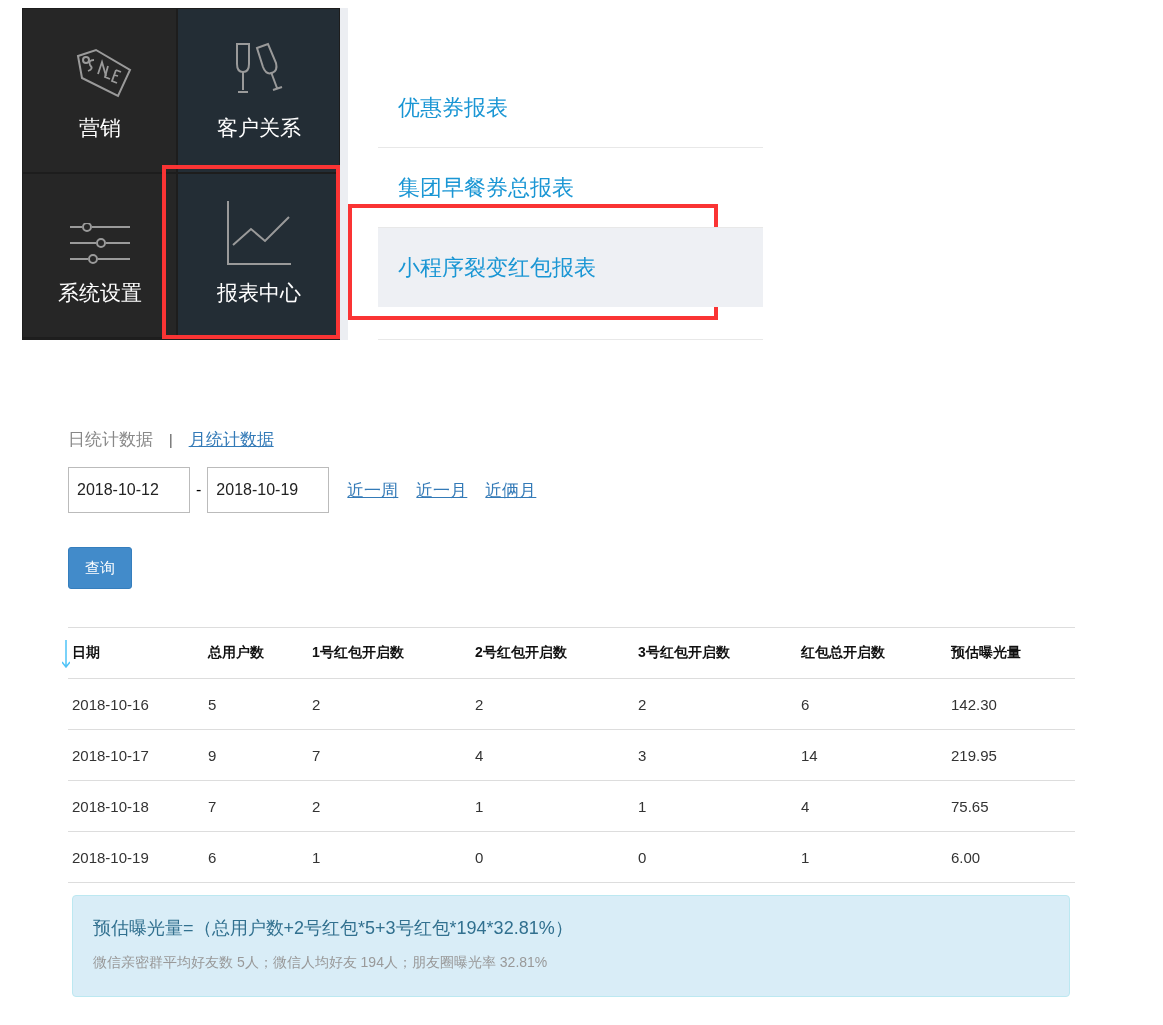 The image size is (1163, 1025). Describe the element at coordinates (99, 90) in the screenshot. I see `nav-tile: 营销` at that location.